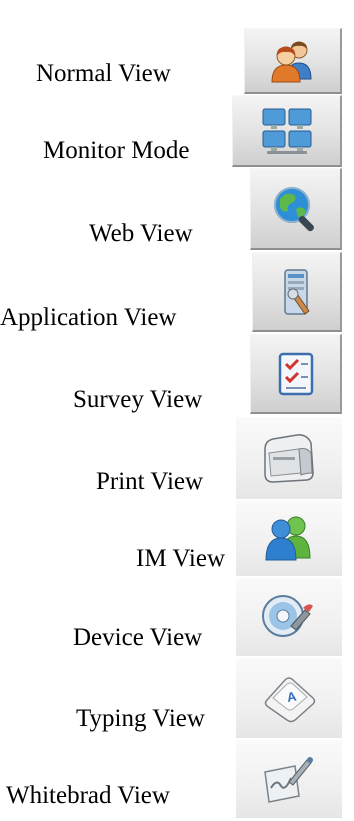 The height and width of the screenshot is (821, 354). What do you see at coordinates (140, 718) in the screenshot?
I see `typing-view-label: Typing View` at bounding box center [140, 718].